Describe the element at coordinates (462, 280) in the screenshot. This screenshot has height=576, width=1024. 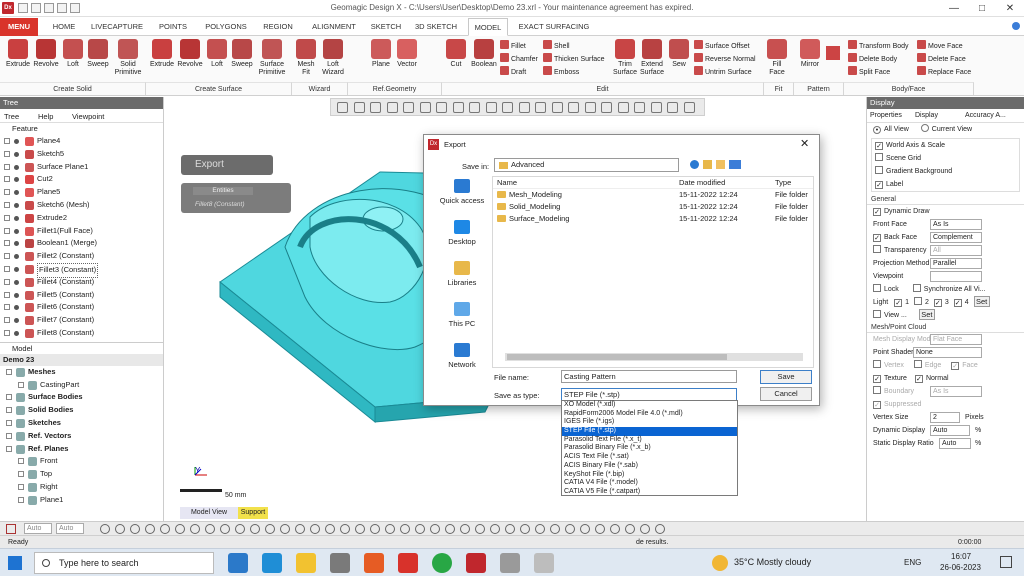
I see `place-libraries: Libraries` at that location.